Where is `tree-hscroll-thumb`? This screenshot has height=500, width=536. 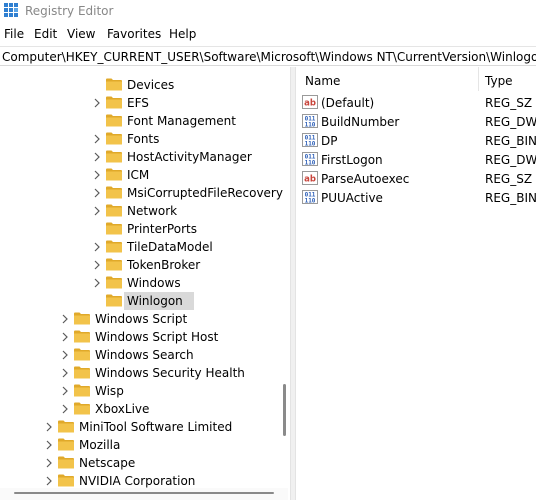 tree-hscroll-thumb is located at coordinates (144, 493).